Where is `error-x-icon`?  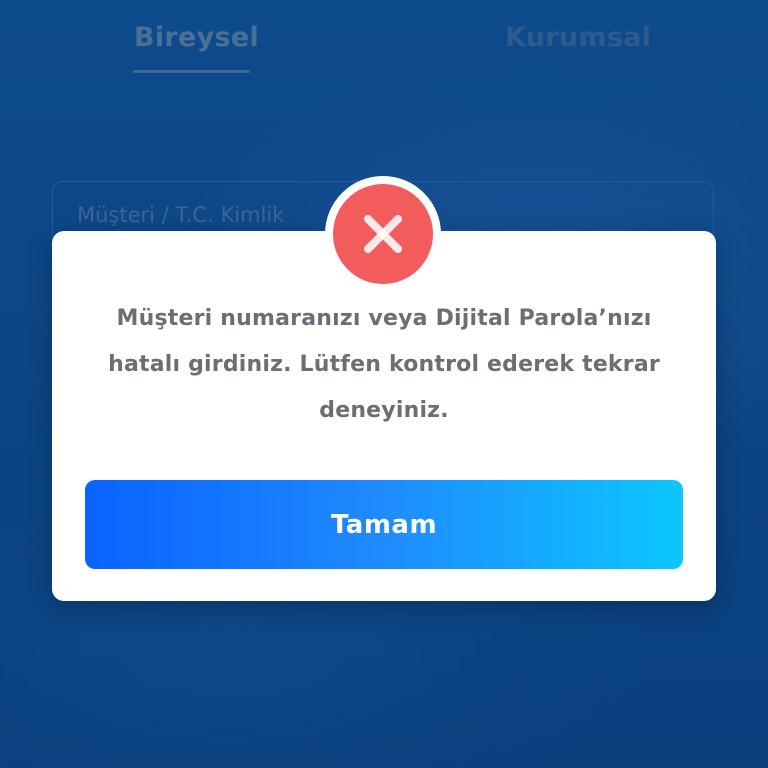 error-x-icon is located at coordinates (383, 234).